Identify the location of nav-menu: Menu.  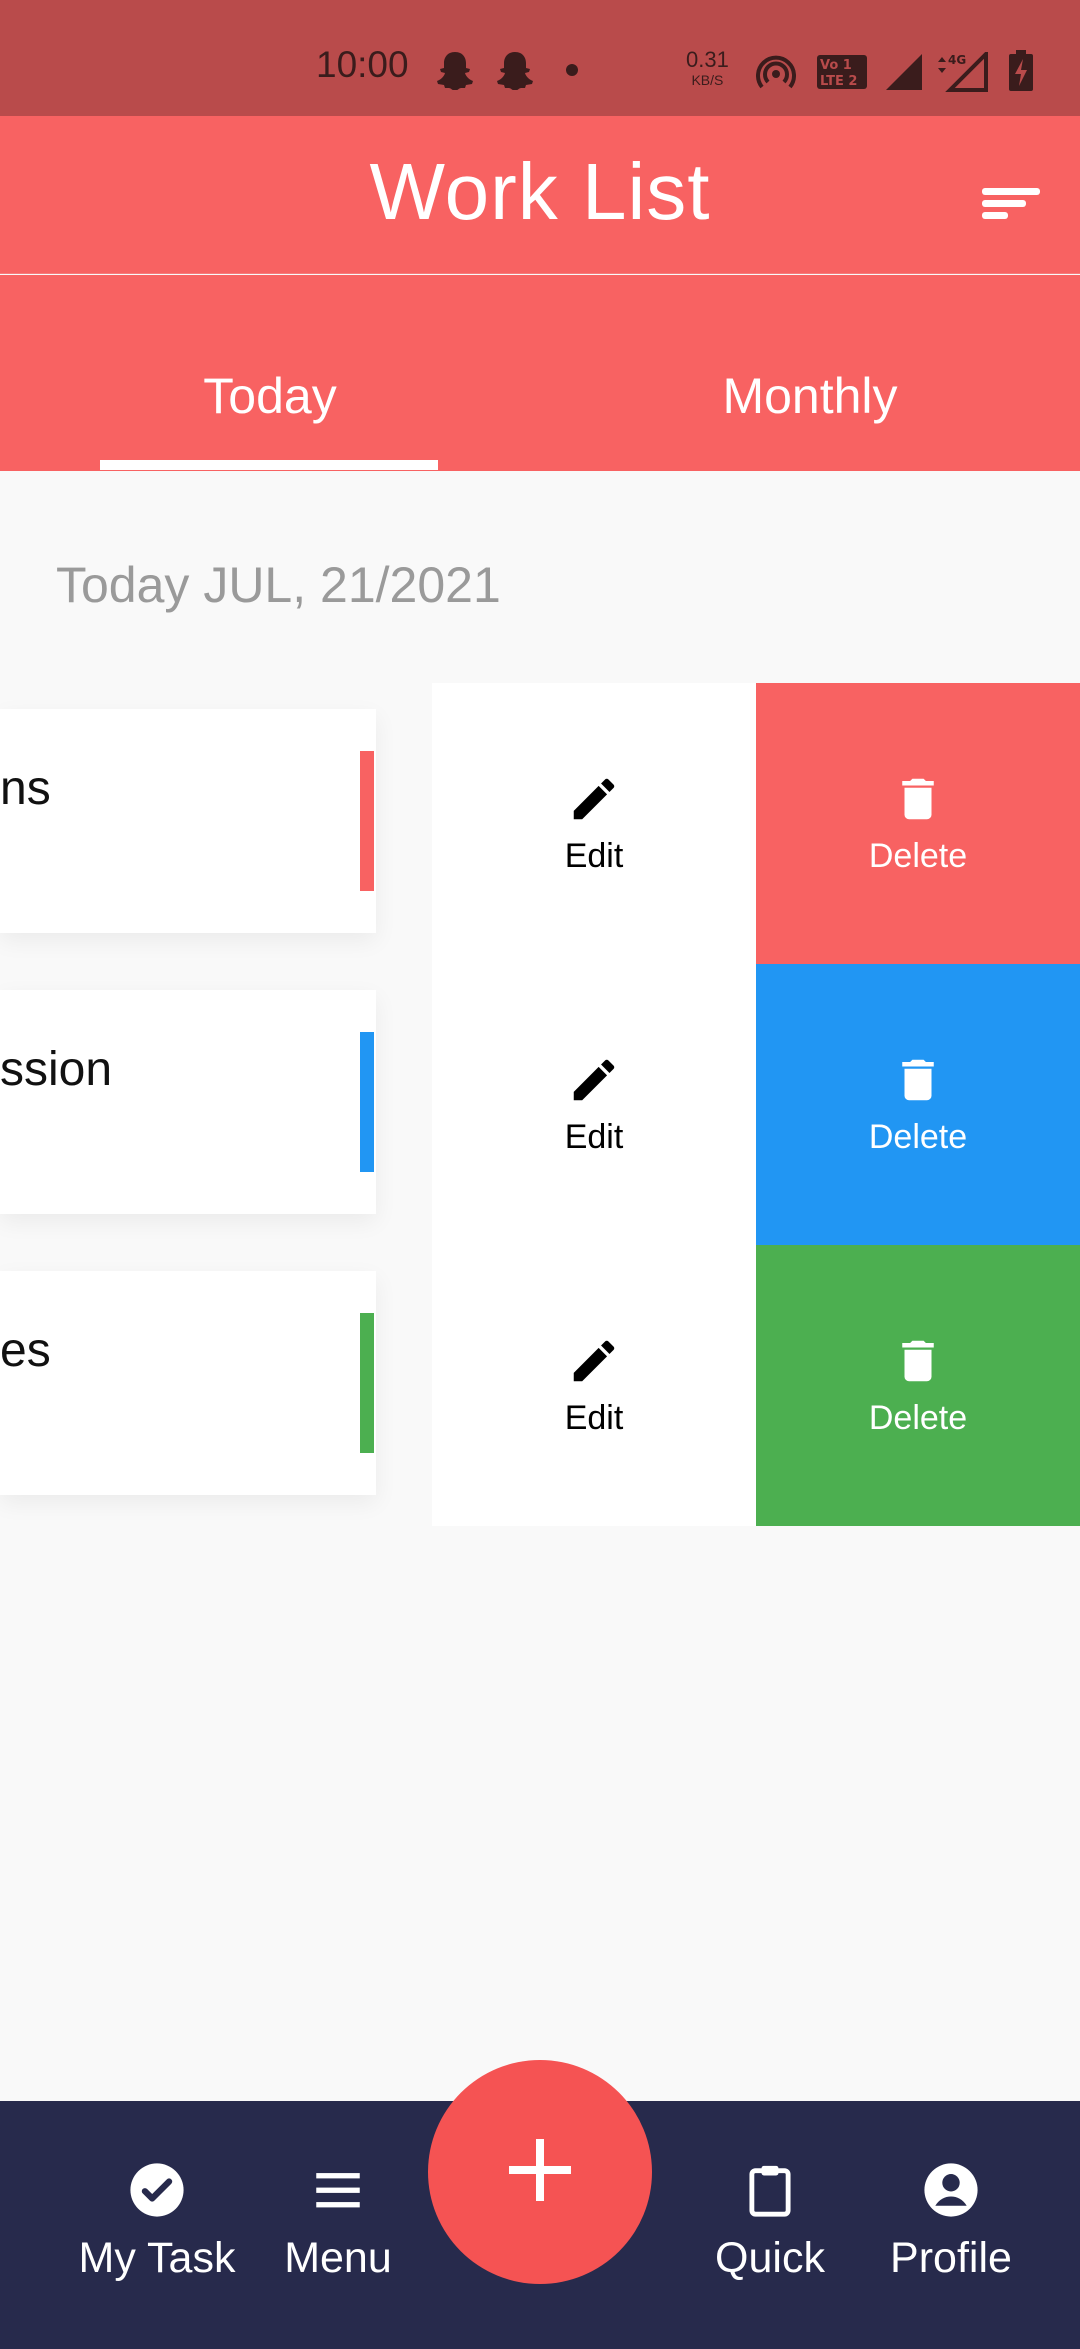
(338, 2222).